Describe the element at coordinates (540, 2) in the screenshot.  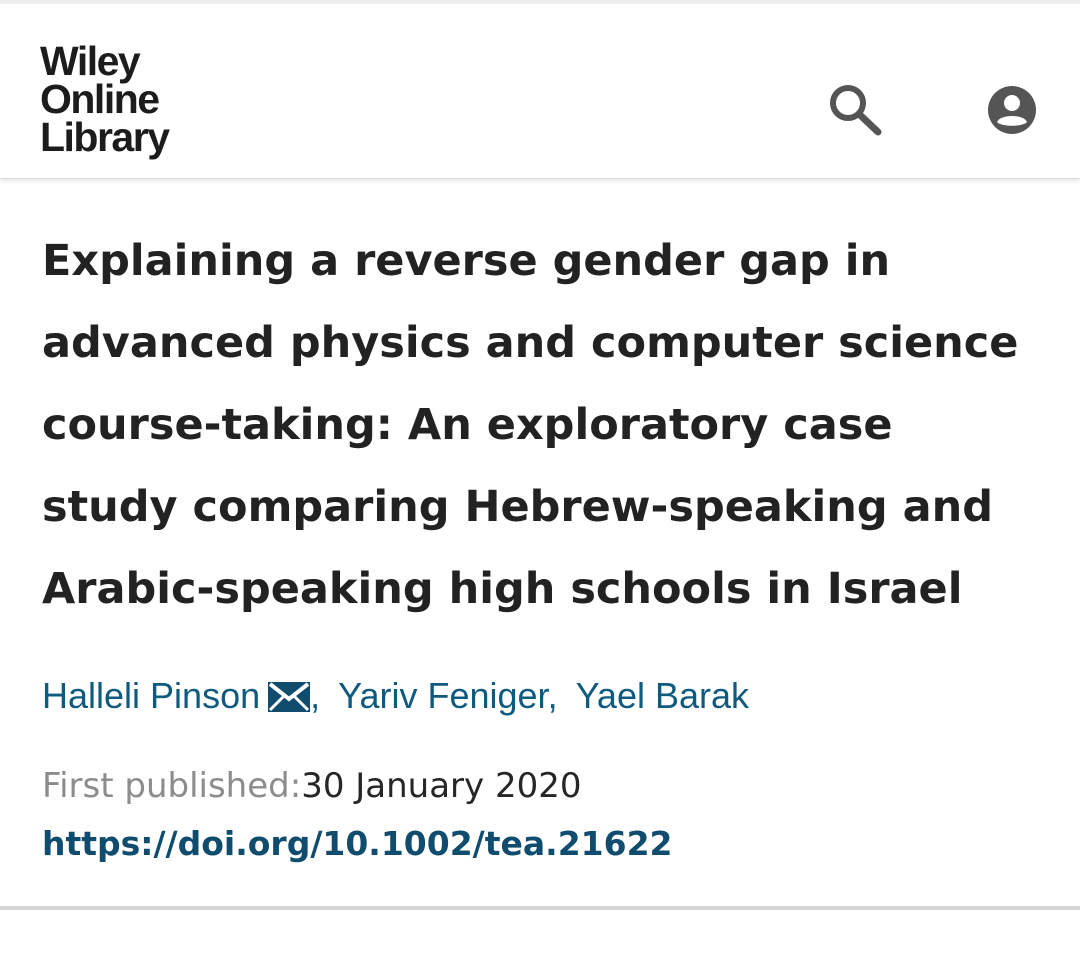
I see `top-strip` at that location.